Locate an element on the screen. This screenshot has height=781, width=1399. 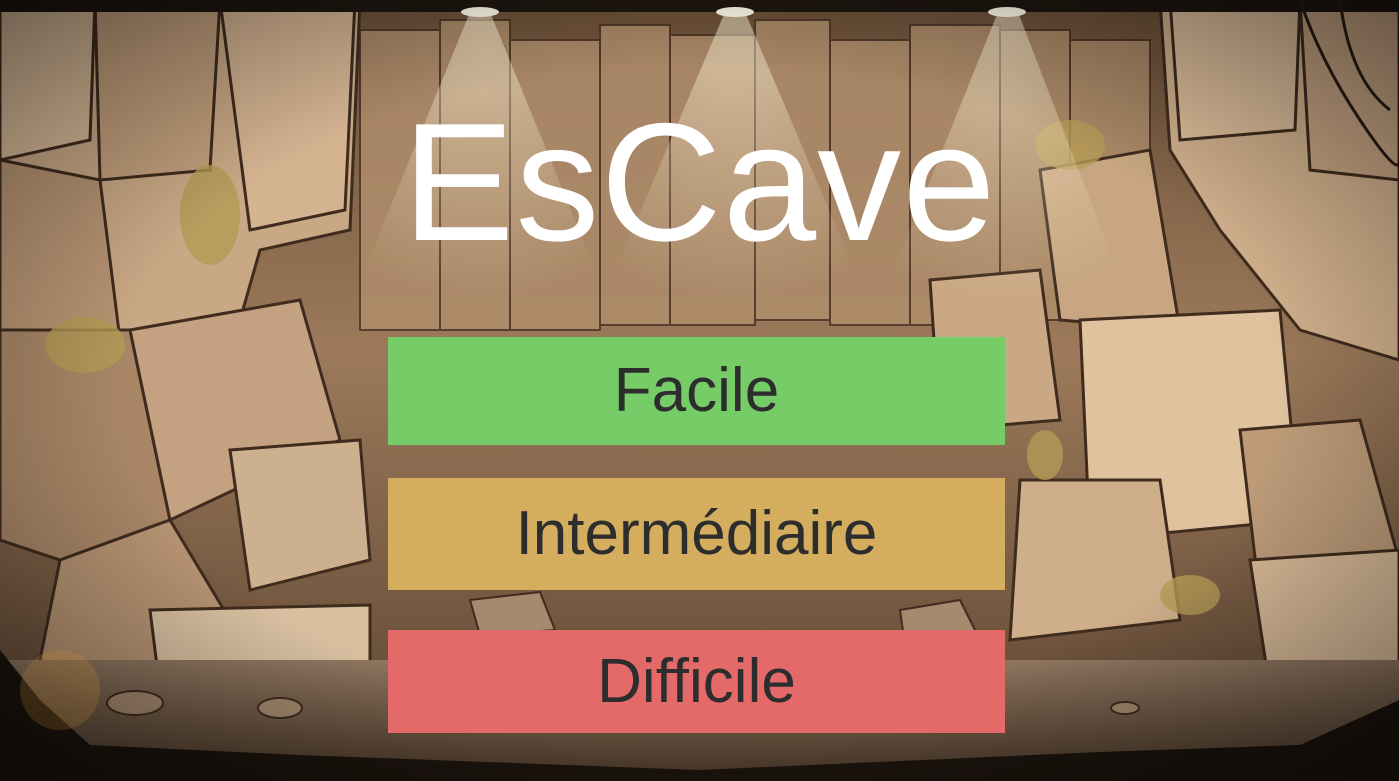
game-title: EsCave is located at coordinates (699, 182).